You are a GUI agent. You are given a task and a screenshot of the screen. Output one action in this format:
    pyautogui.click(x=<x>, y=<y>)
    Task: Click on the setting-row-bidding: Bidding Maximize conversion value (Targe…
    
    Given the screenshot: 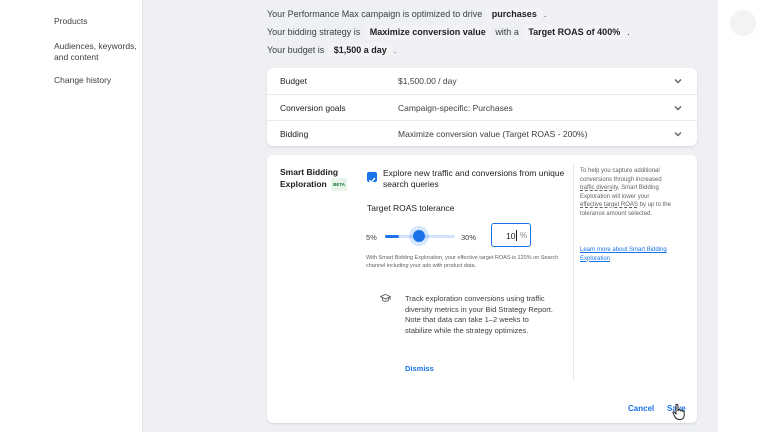 What is the action you would take?
    pyautogui.click(x=482, y=133)
    